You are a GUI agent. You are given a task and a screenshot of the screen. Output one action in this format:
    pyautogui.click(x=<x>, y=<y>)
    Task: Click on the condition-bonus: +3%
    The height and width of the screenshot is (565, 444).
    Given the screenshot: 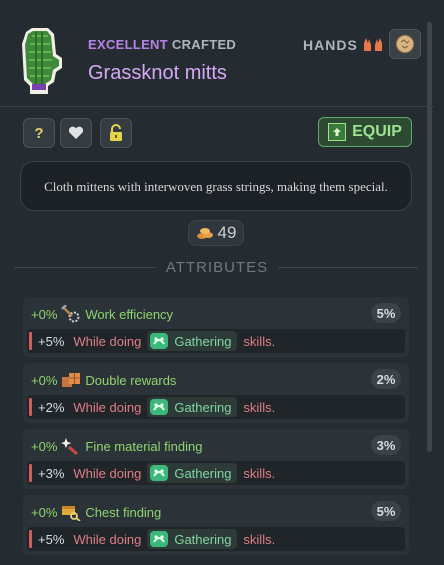 What is the action you would take?
    pyautogui.click(x=51, y=473)
    